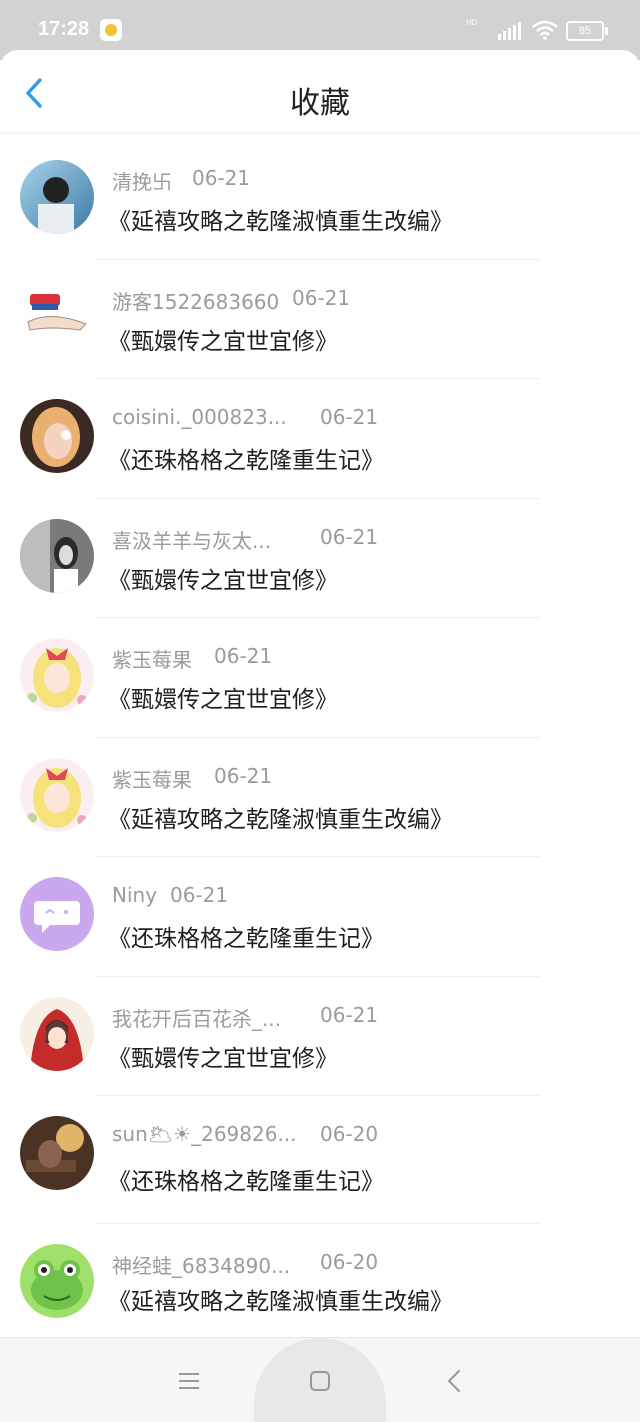  Describe the element at coordinates (320, 319) in the screenshot. I see `list-item: 游客1522683660 06-21 《甄嬛传之宜世宜修》` at that location.